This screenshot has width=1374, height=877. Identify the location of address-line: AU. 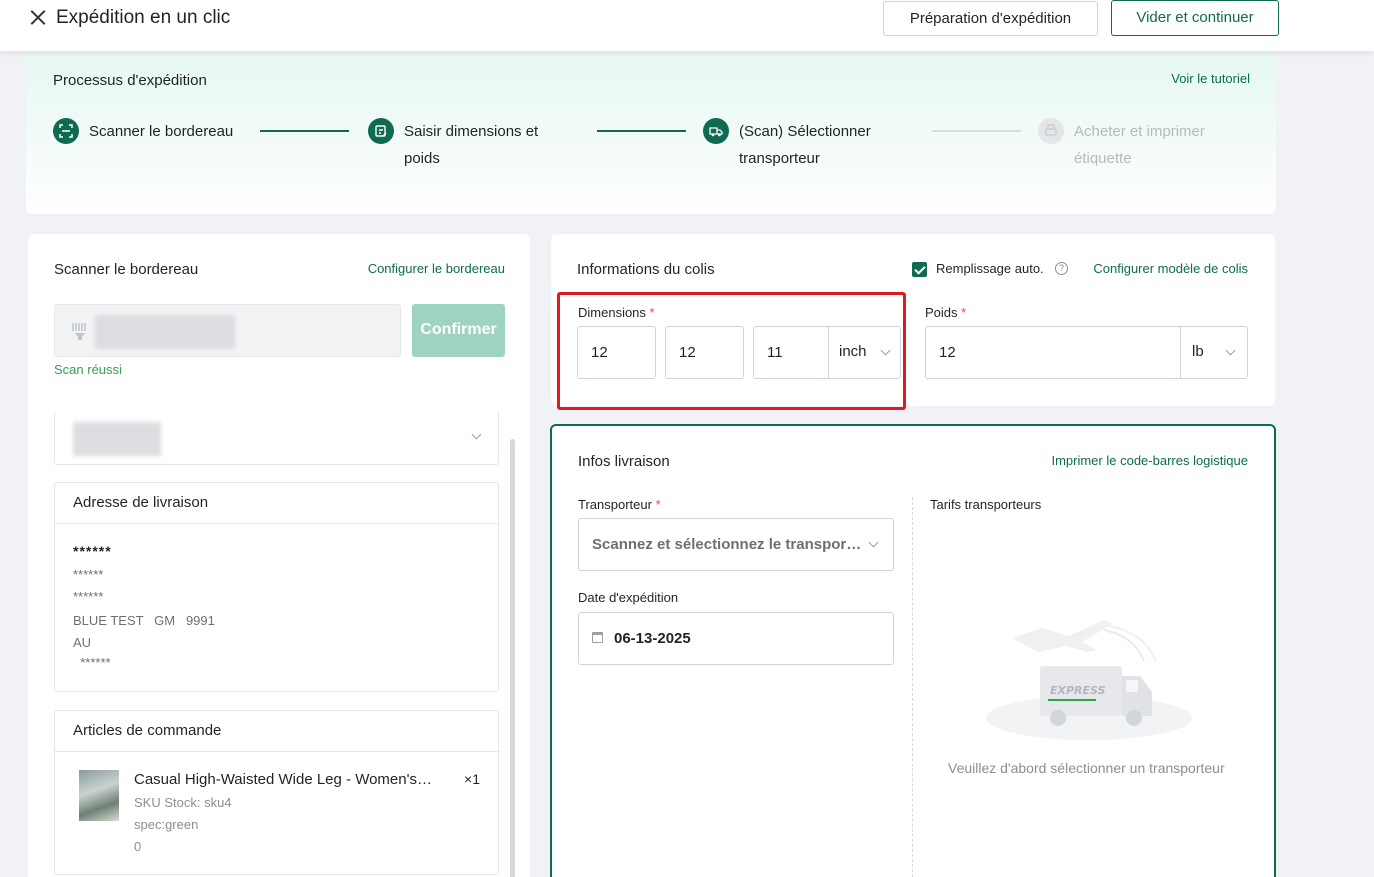
(82, 642).